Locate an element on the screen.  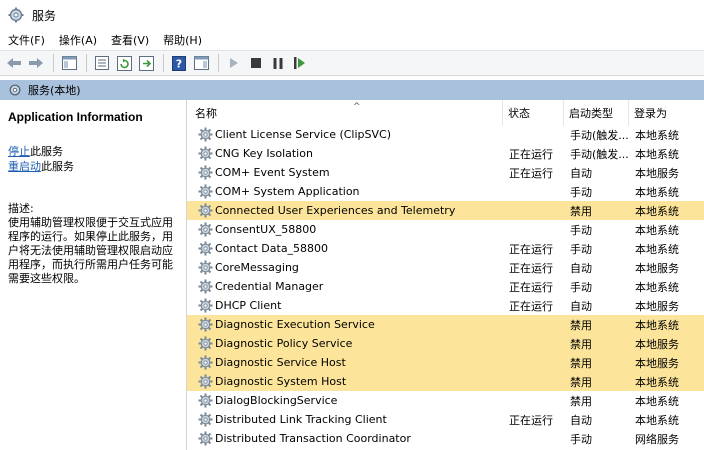
column-header-startup-type: 启动类型 is located at coordinates (597, 113).